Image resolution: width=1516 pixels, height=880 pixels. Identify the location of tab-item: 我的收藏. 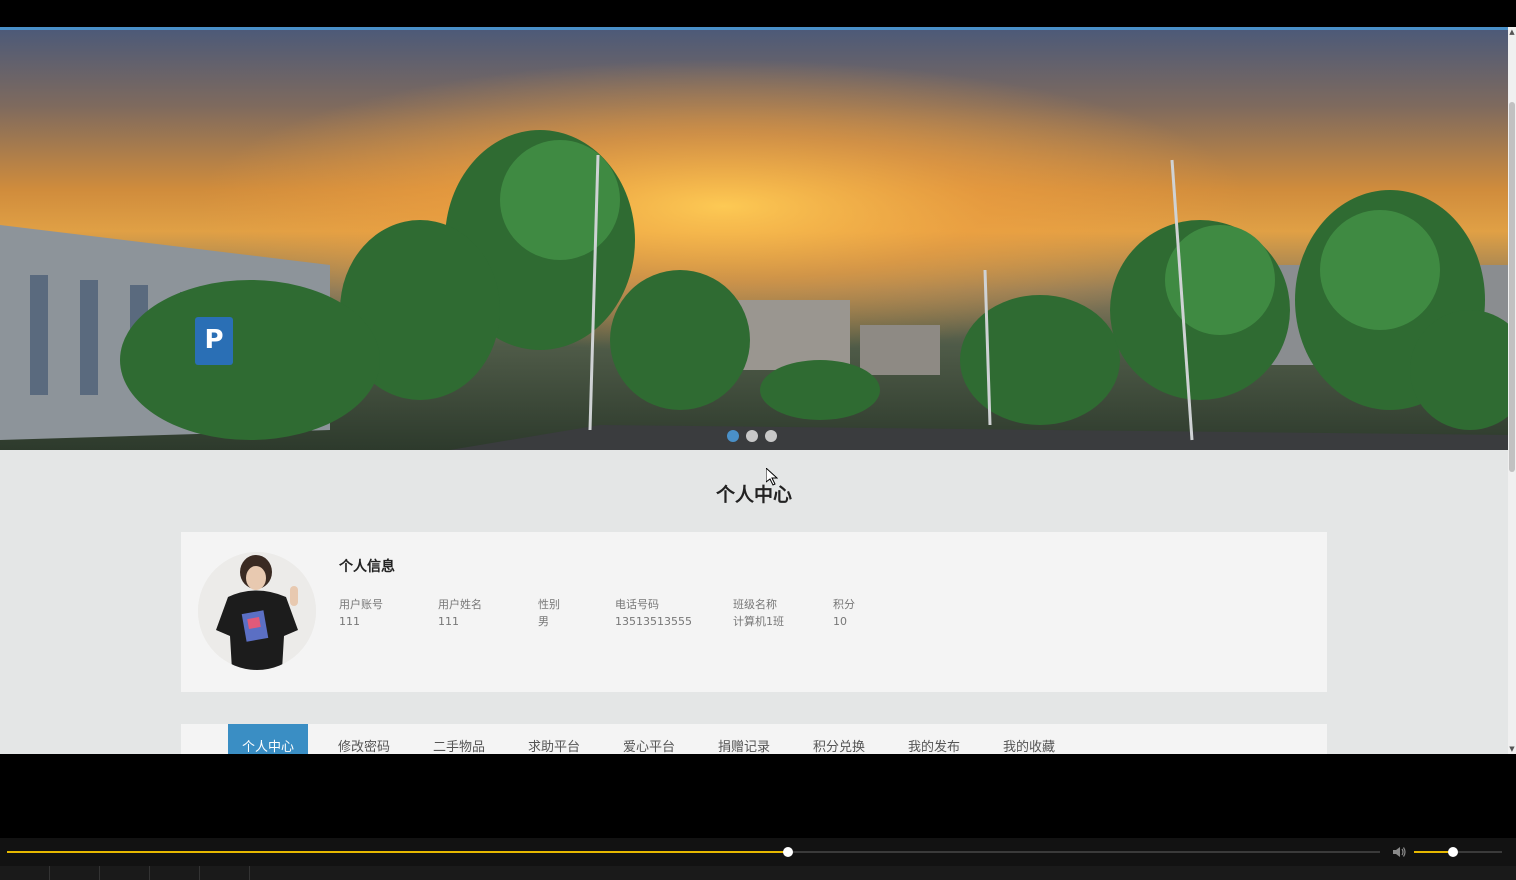
(1029, 739).